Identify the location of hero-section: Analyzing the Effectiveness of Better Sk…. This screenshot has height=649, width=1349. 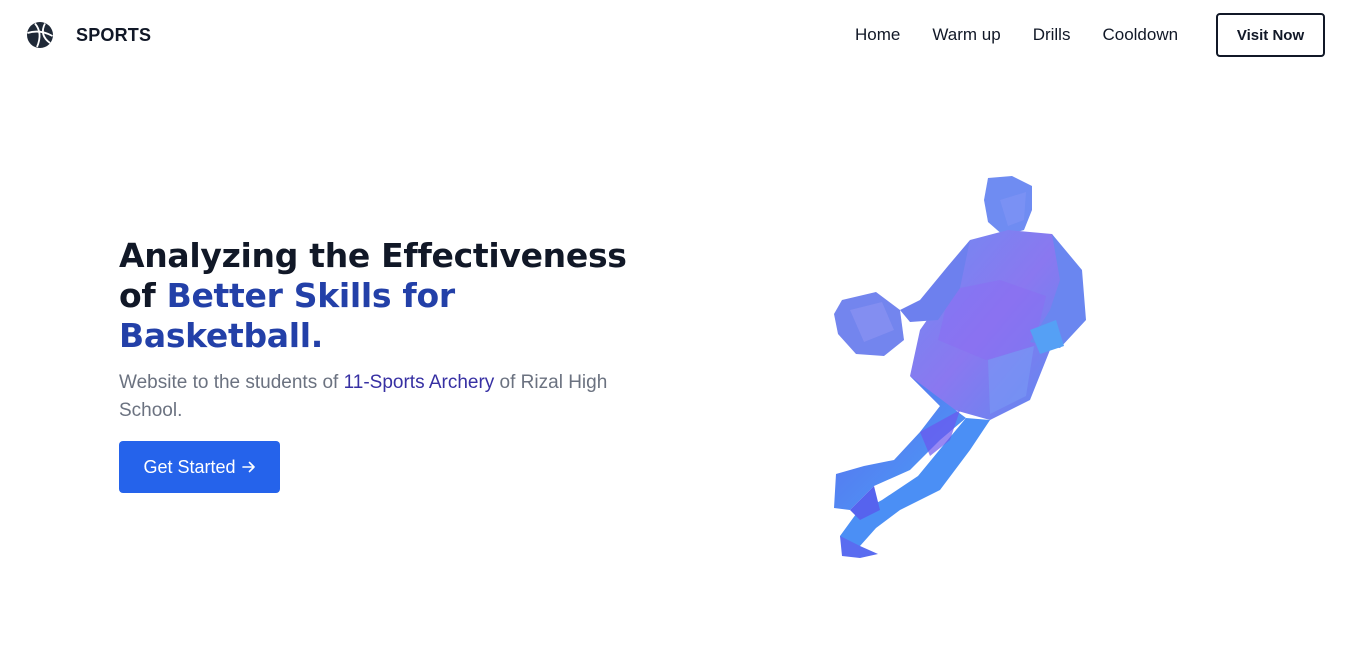
(379, 330).